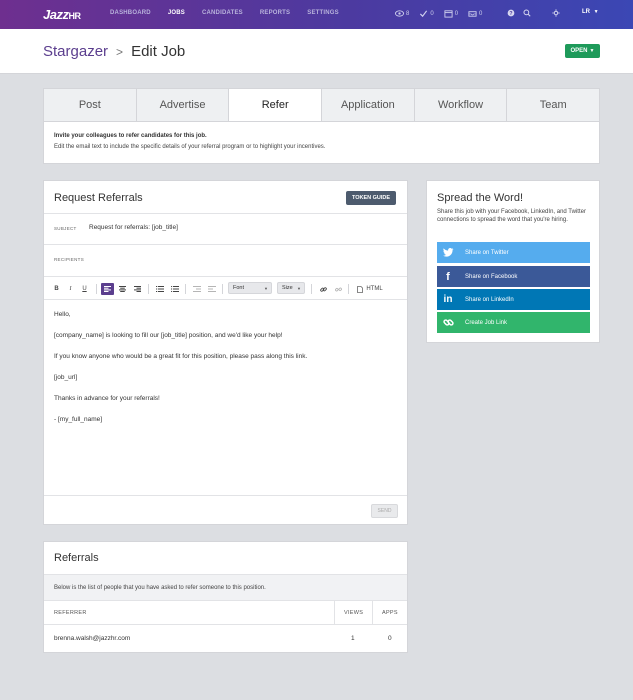  What do you see at coordinates (250, 288) in the screenshot?
I see `font-select: Font ▼` at bounding box center [250, 288].